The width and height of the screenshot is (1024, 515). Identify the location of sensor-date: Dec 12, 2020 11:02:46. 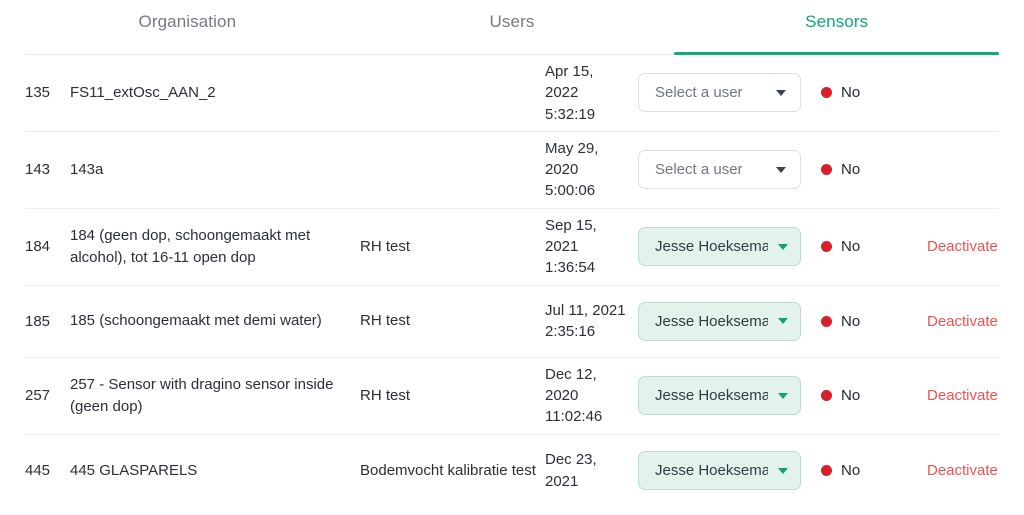
(574, 395).